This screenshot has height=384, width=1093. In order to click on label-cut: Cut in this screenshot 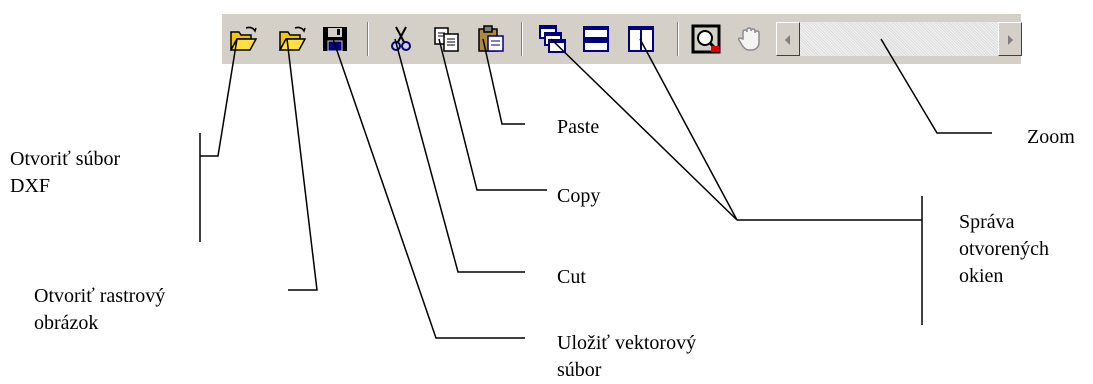, I will do `click(571, 277)`.